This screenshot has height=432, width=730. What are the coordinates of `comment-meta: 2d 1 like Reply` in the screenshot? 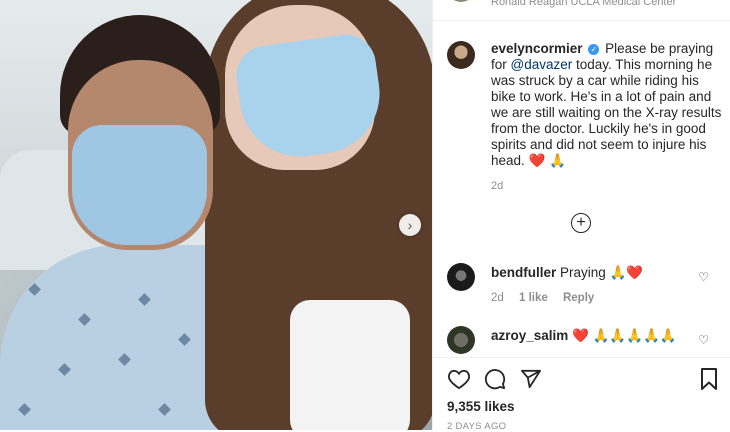 It's located at (548, 298).